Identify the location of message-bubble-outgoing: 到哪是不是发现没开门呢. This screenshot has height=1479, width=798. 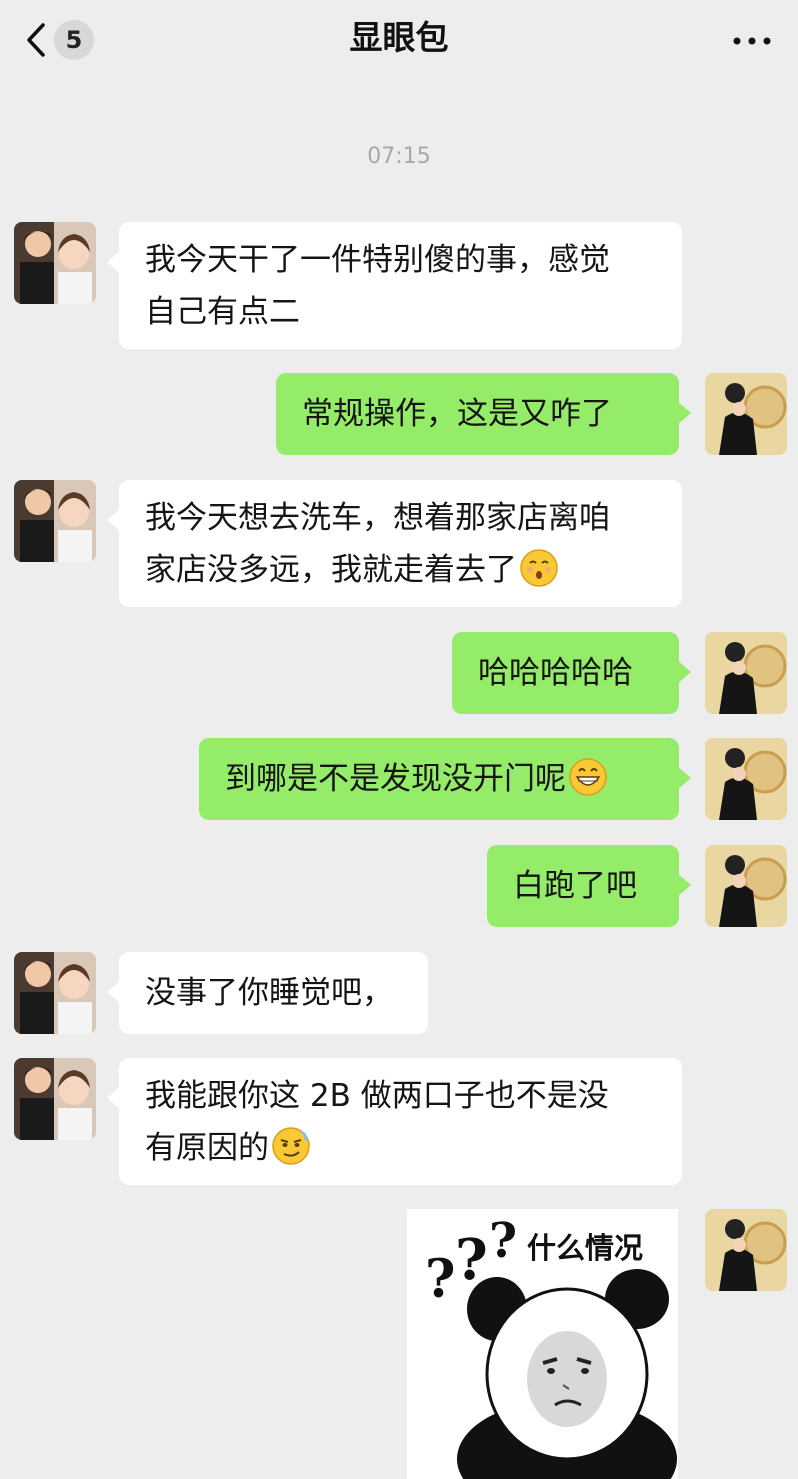
(445, 779).